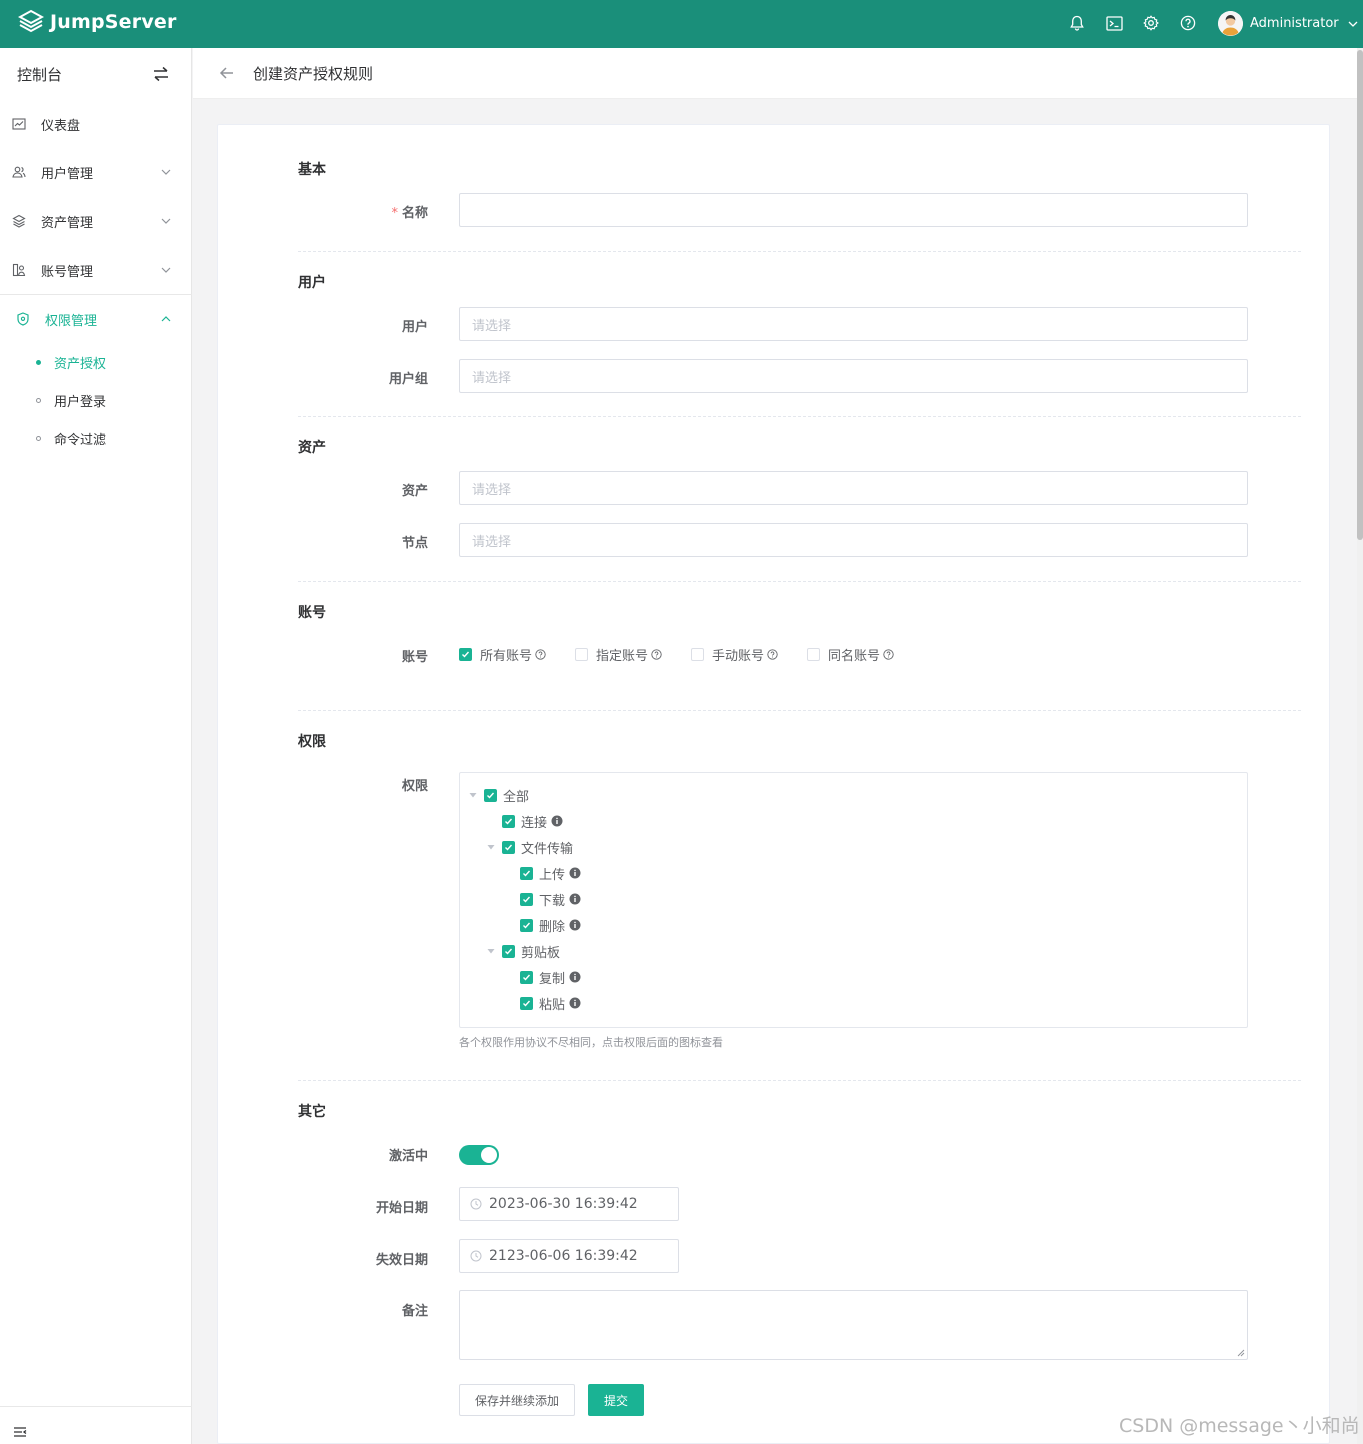 Image resolution: width=1363 pixels, height=1444 pixels. I want to click on expire-date-value: 2123-06-06 16:39:42, so click(563, 1256).